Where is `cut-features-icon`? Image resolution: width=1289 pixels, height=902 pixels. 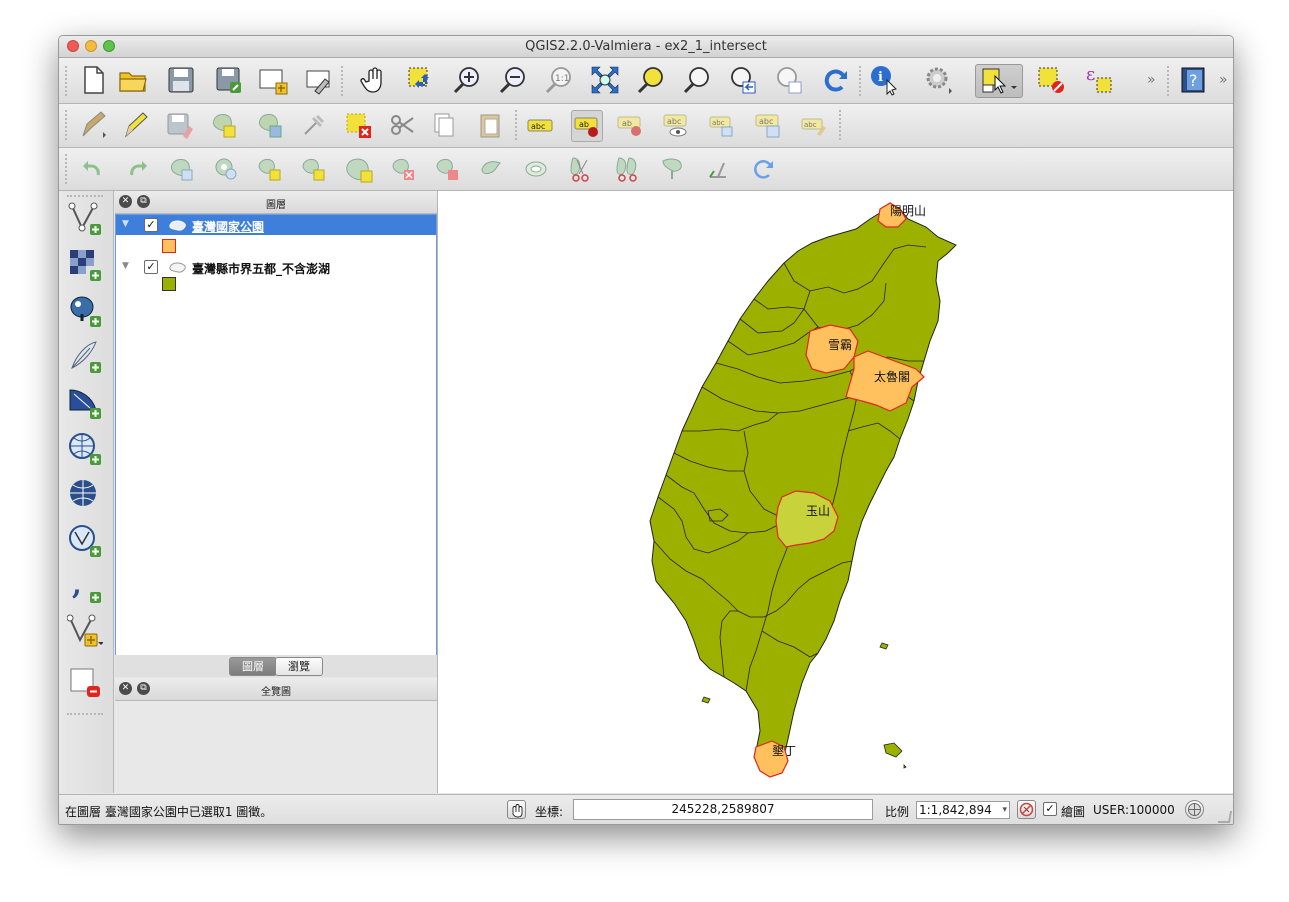
cut-features-icon is located at coordinates (402, 125).